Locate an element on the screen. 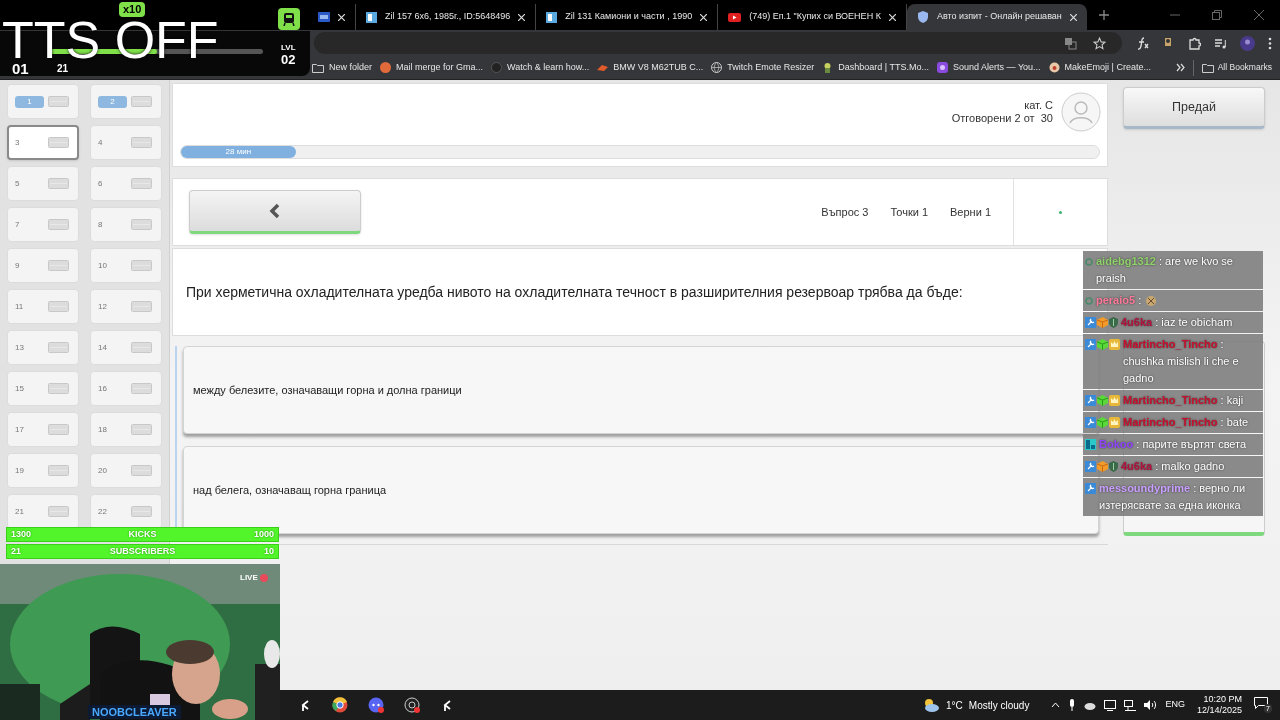  tab-title: Zil 157 6х6, 1985г., ID:5648496 is located at coordinates (448, 17).